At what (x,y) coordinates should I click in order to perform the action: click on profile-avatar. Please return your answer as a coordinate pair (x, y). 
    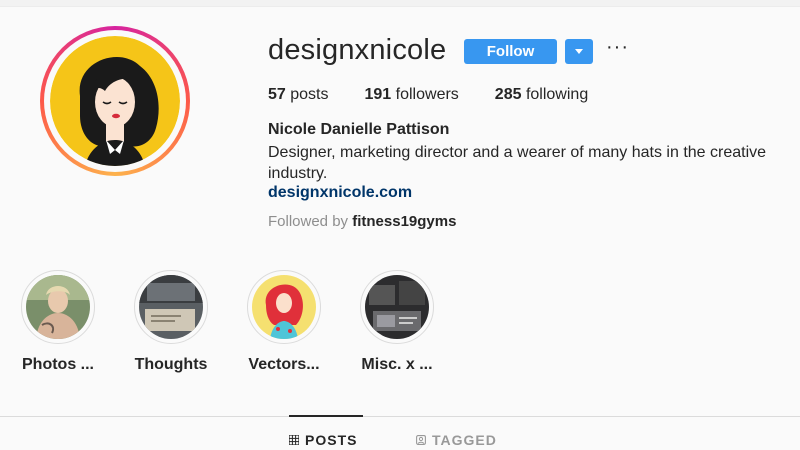
    Looking at the image, I should click on (115, 101).